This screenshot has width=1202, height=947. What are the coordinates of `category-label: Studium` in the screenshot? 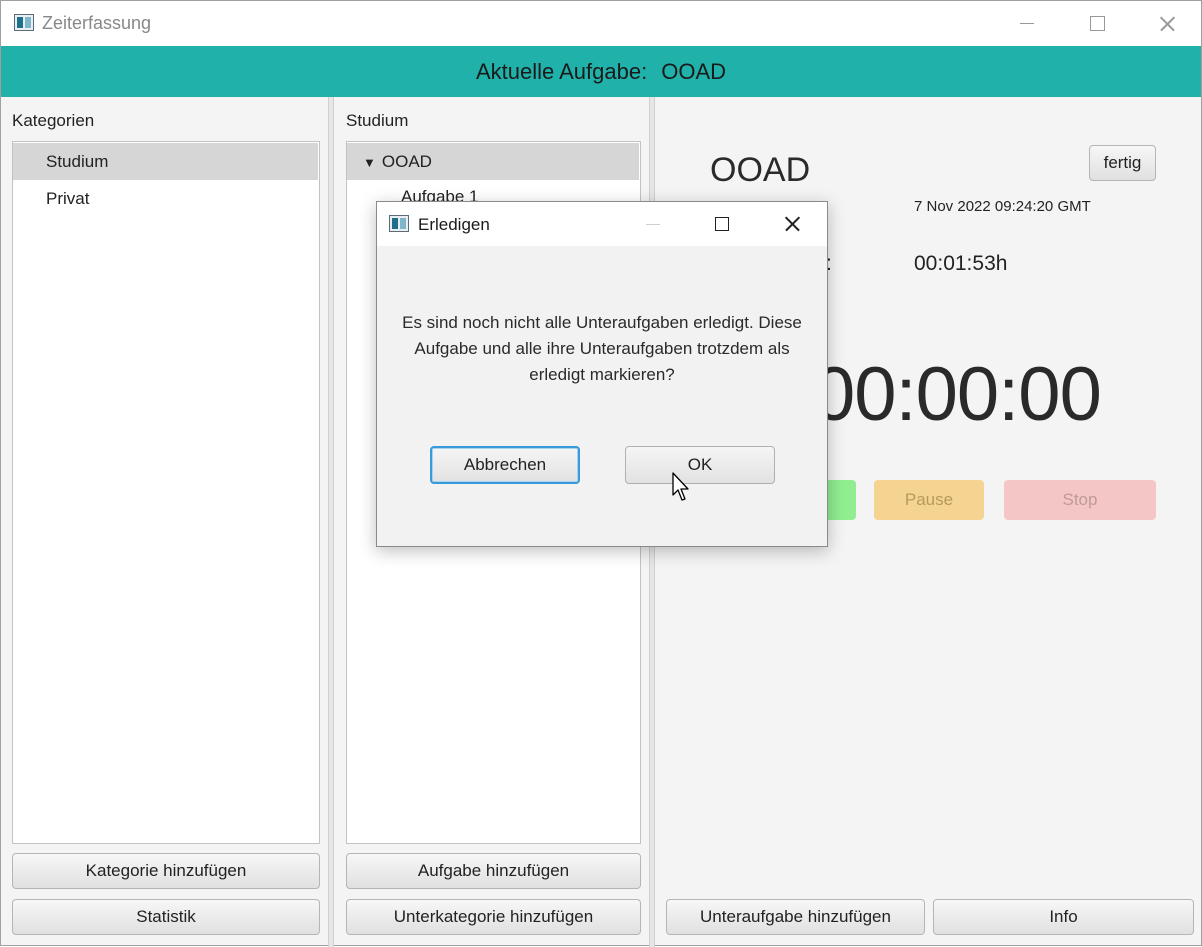 It's located at (77, 161).